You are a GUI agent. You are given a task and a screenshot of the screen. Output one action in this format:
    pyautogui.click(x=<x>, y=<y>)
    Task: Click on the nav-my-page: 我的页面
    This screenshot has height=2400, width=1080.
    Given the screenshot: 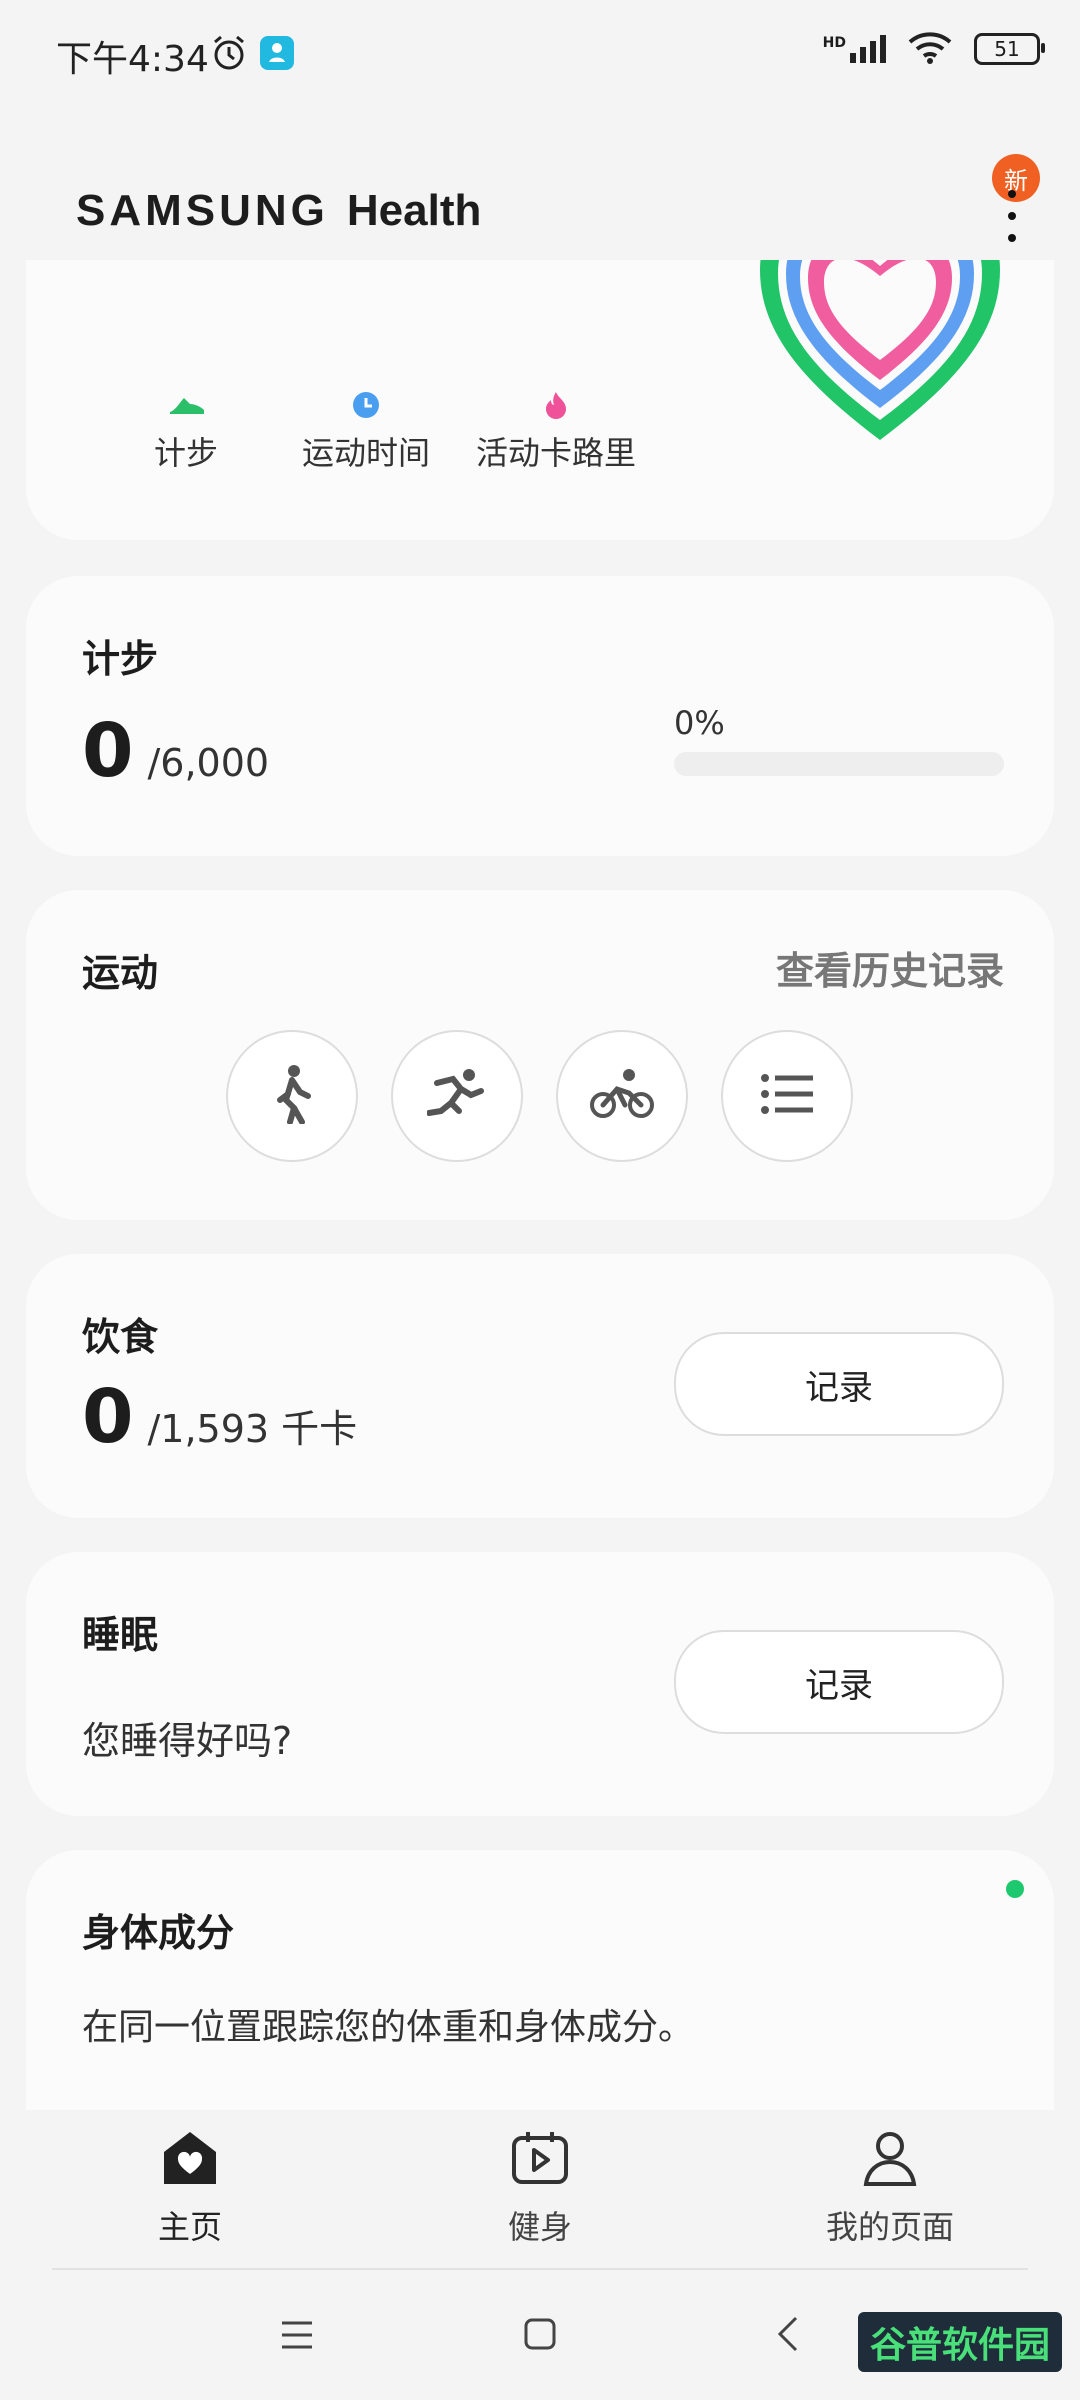 What is the action you would take?
    pyautogui.click(x=890, y=2189)
    